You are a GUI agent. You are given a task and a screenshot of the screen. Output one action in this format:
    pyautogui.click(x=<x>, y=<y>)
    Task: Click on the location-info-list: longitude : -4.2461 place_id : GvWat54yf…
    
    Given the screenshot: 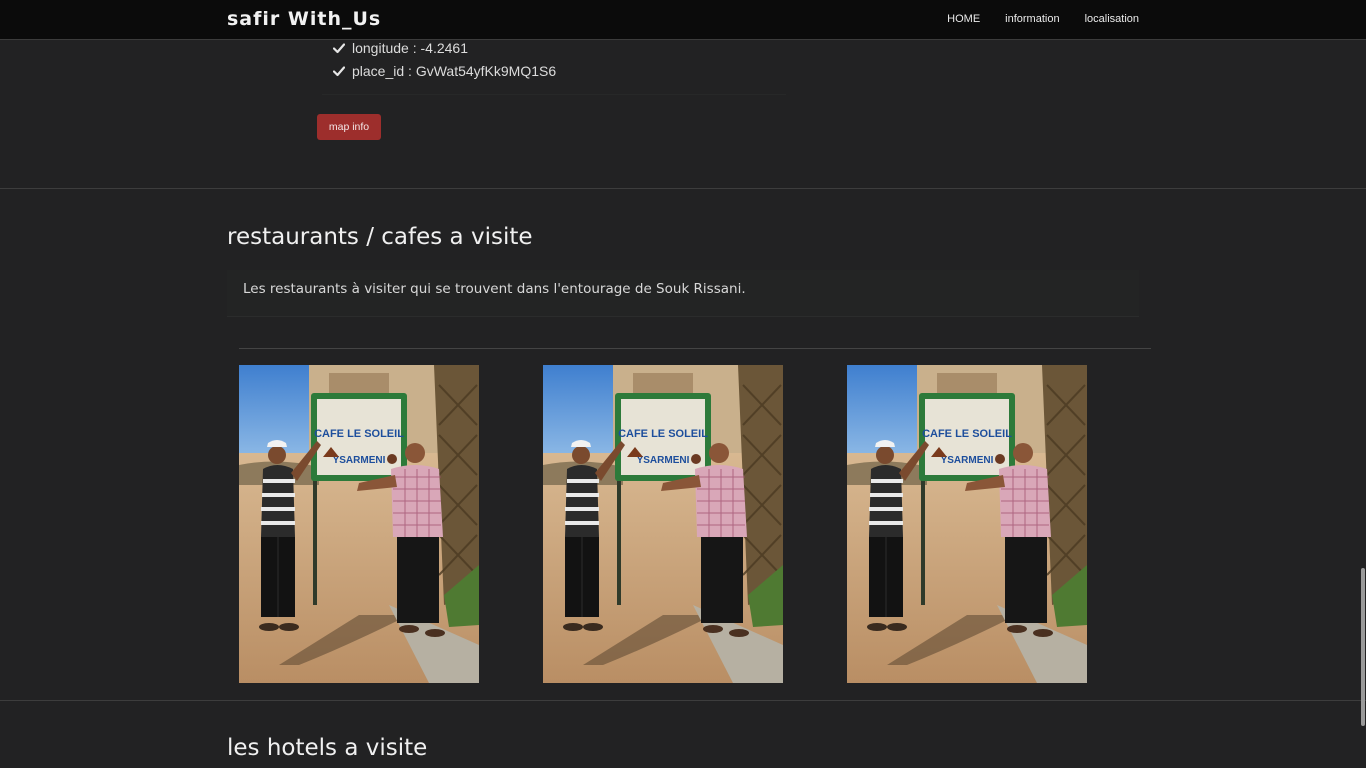 What is the action you would take?
    pyautogui.click(x=444, y=59)
    